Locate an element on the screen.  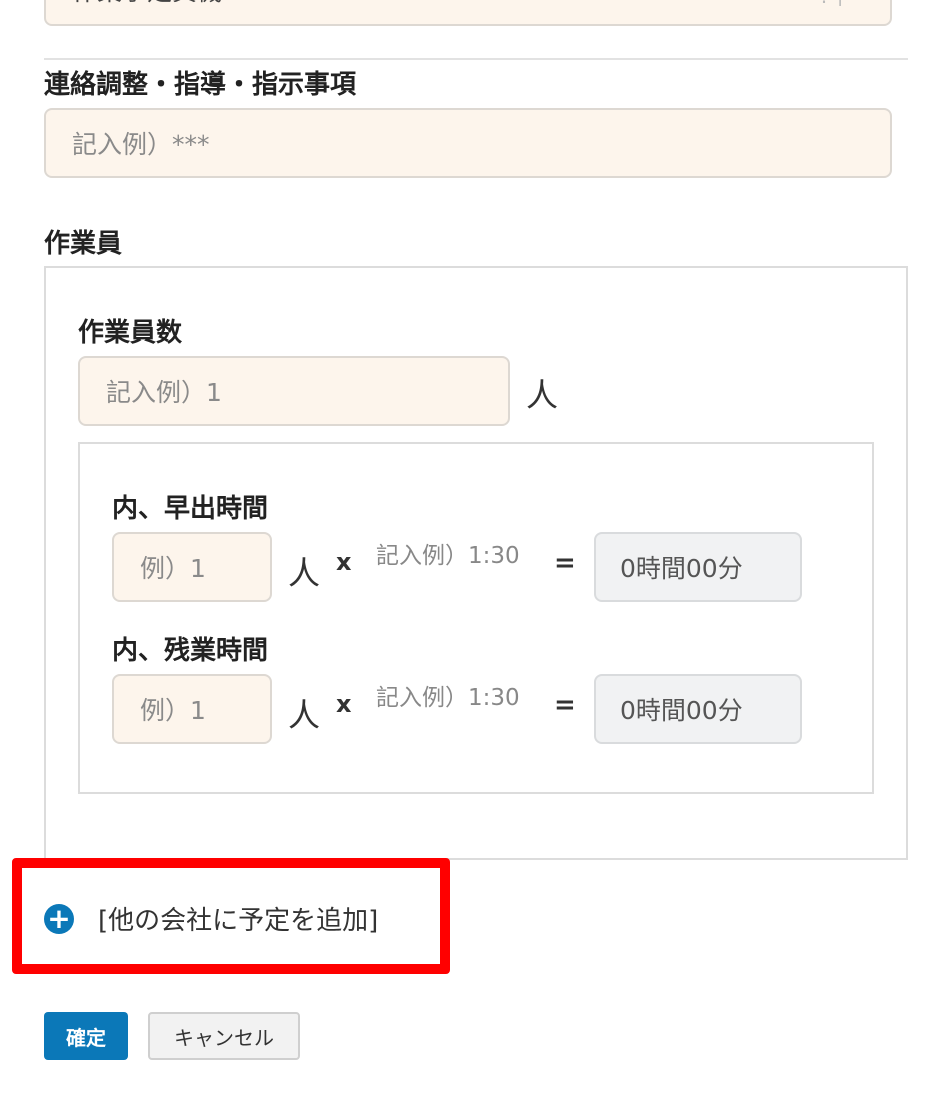
worker-count-placeholder: 記入例）1 is located at coordinates (164, 392).